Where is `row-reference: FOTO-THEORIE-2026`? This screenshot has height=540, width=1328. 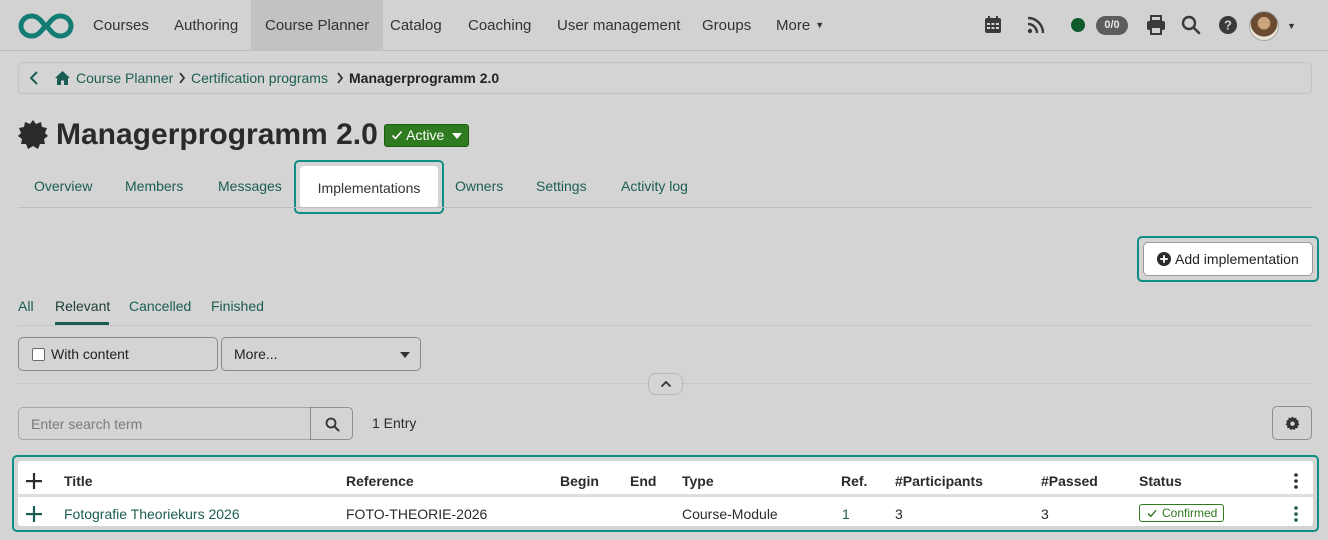 row-reference: FOTO-THEORIE-2026 is located at coordinates (417, 514).